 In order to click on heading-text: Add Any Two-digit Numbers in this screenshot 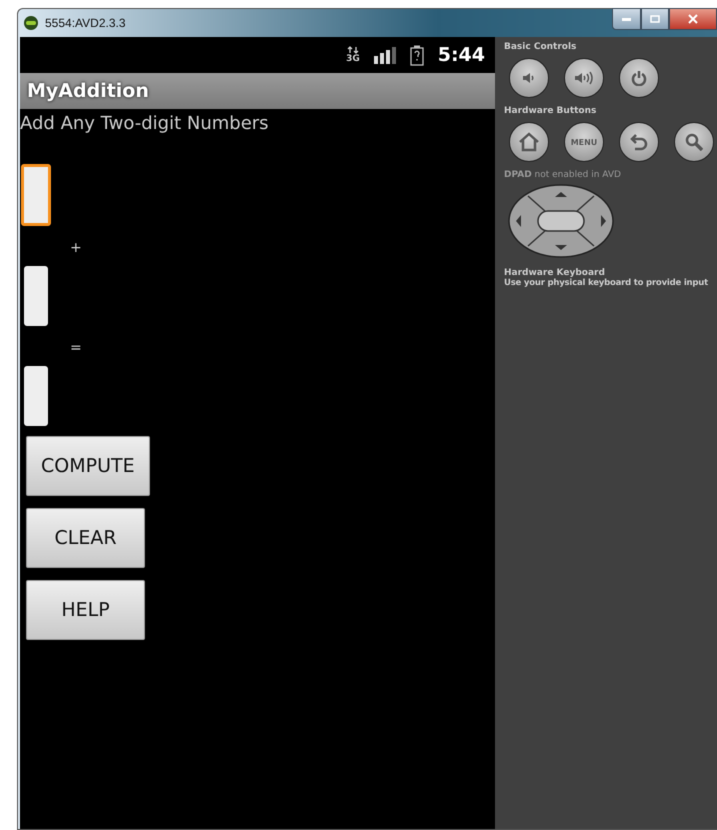, I will do `click(144, 123)`.